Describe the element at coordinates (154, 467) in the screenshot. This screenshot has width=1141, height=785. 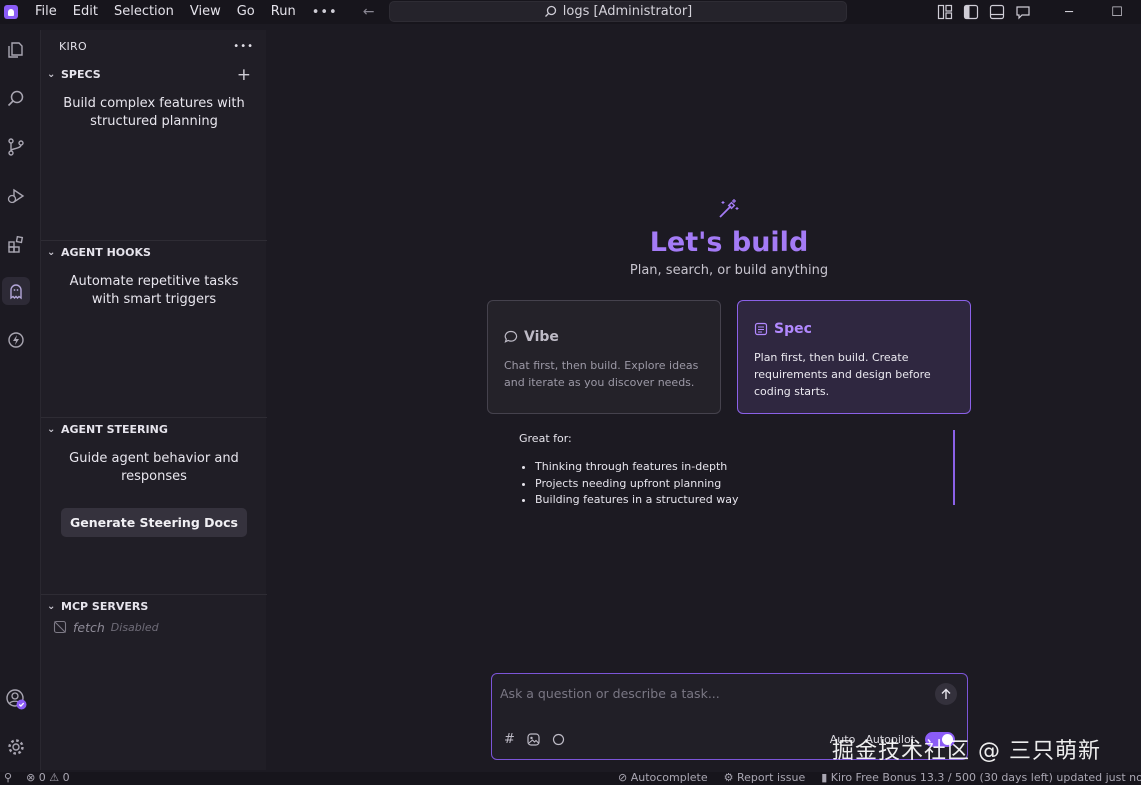
I see `agent-steering-description: Guide agent behavior and responses` at that location.